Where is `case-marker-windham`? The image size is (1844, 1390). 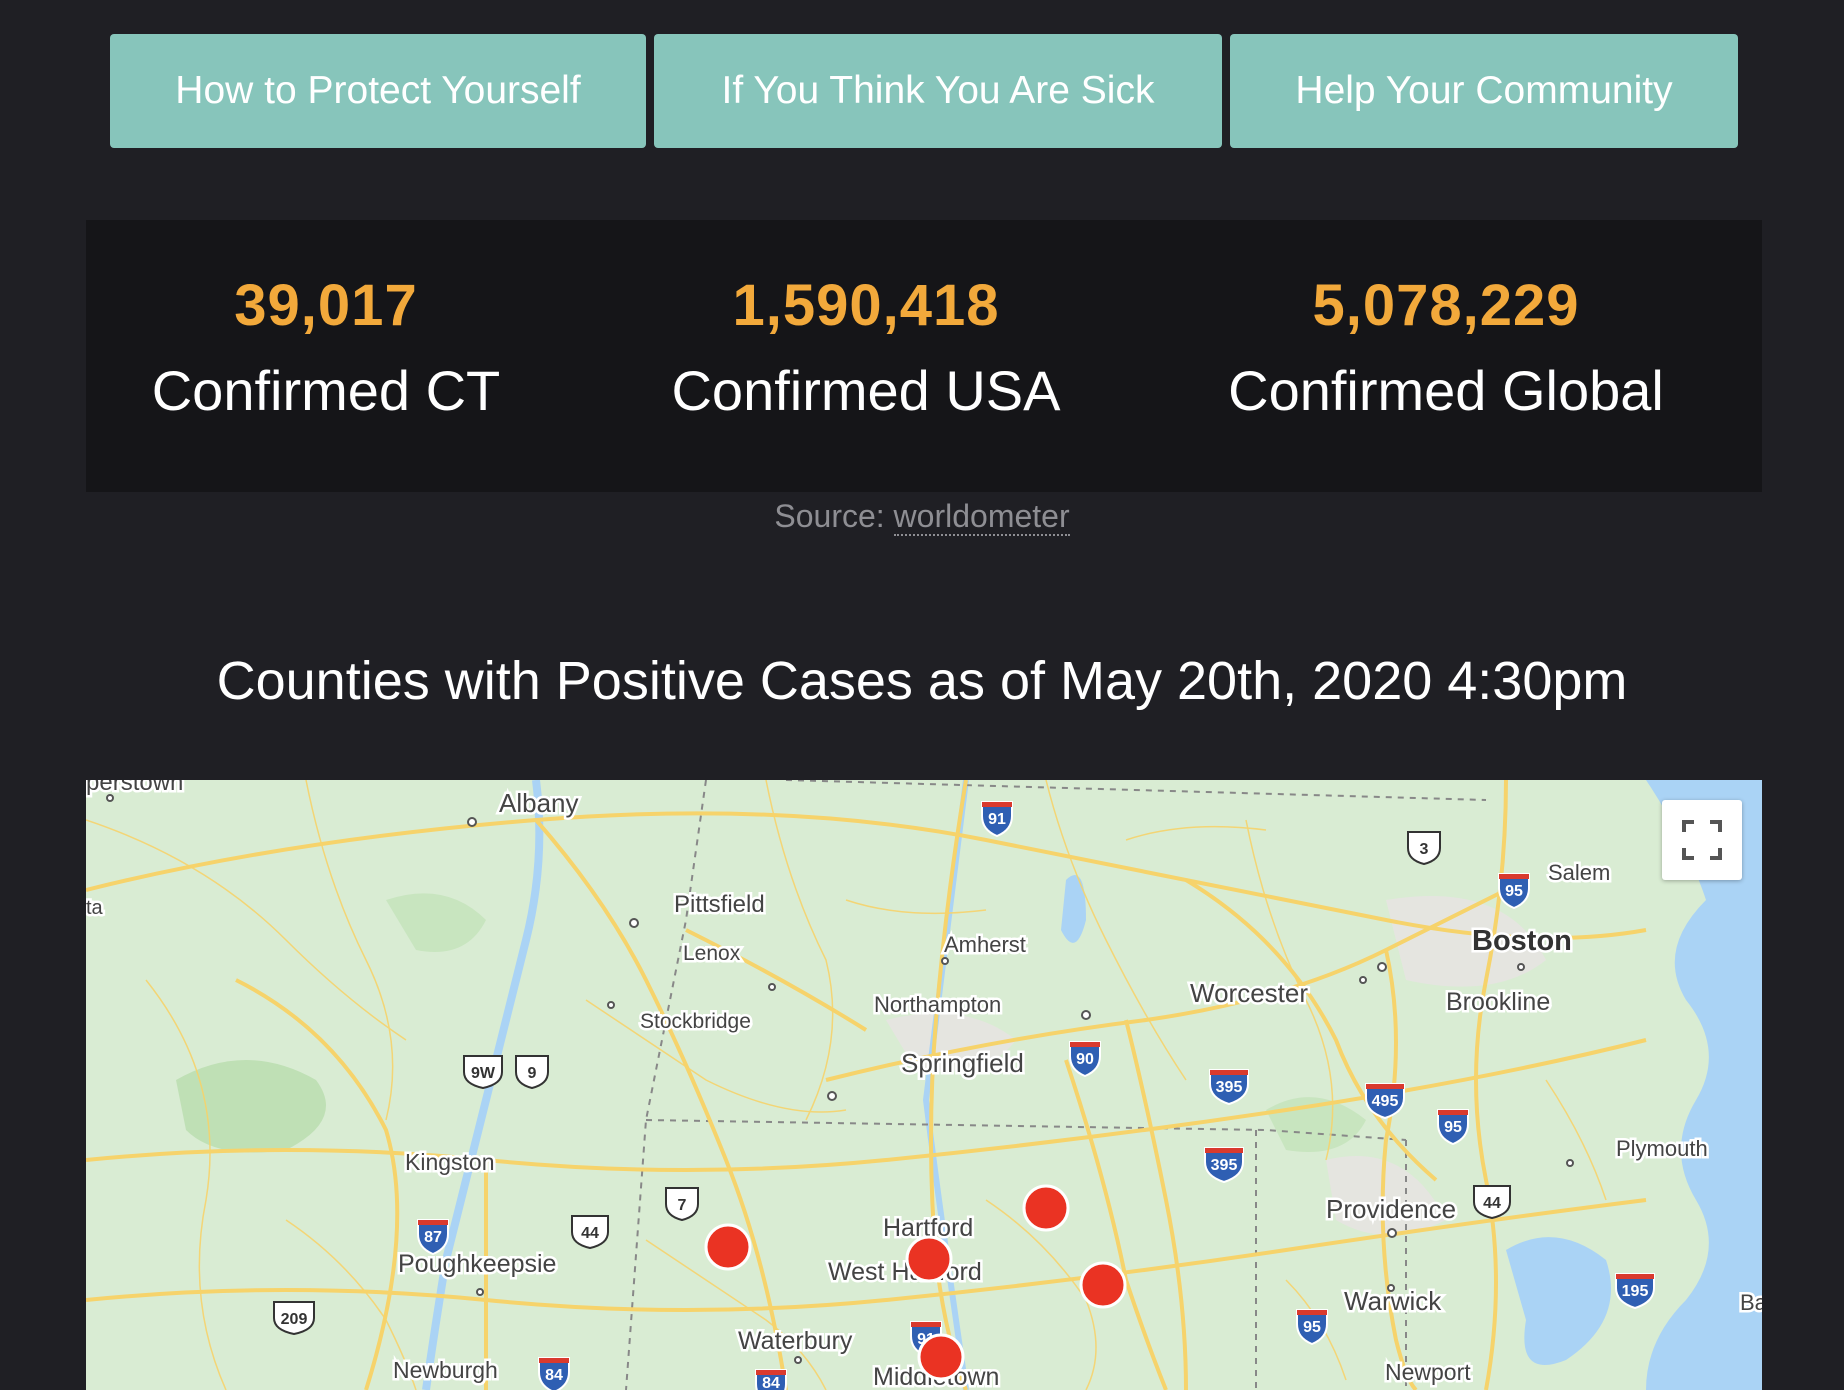 case-marker-windham is located at coordinates (1103, 1285).